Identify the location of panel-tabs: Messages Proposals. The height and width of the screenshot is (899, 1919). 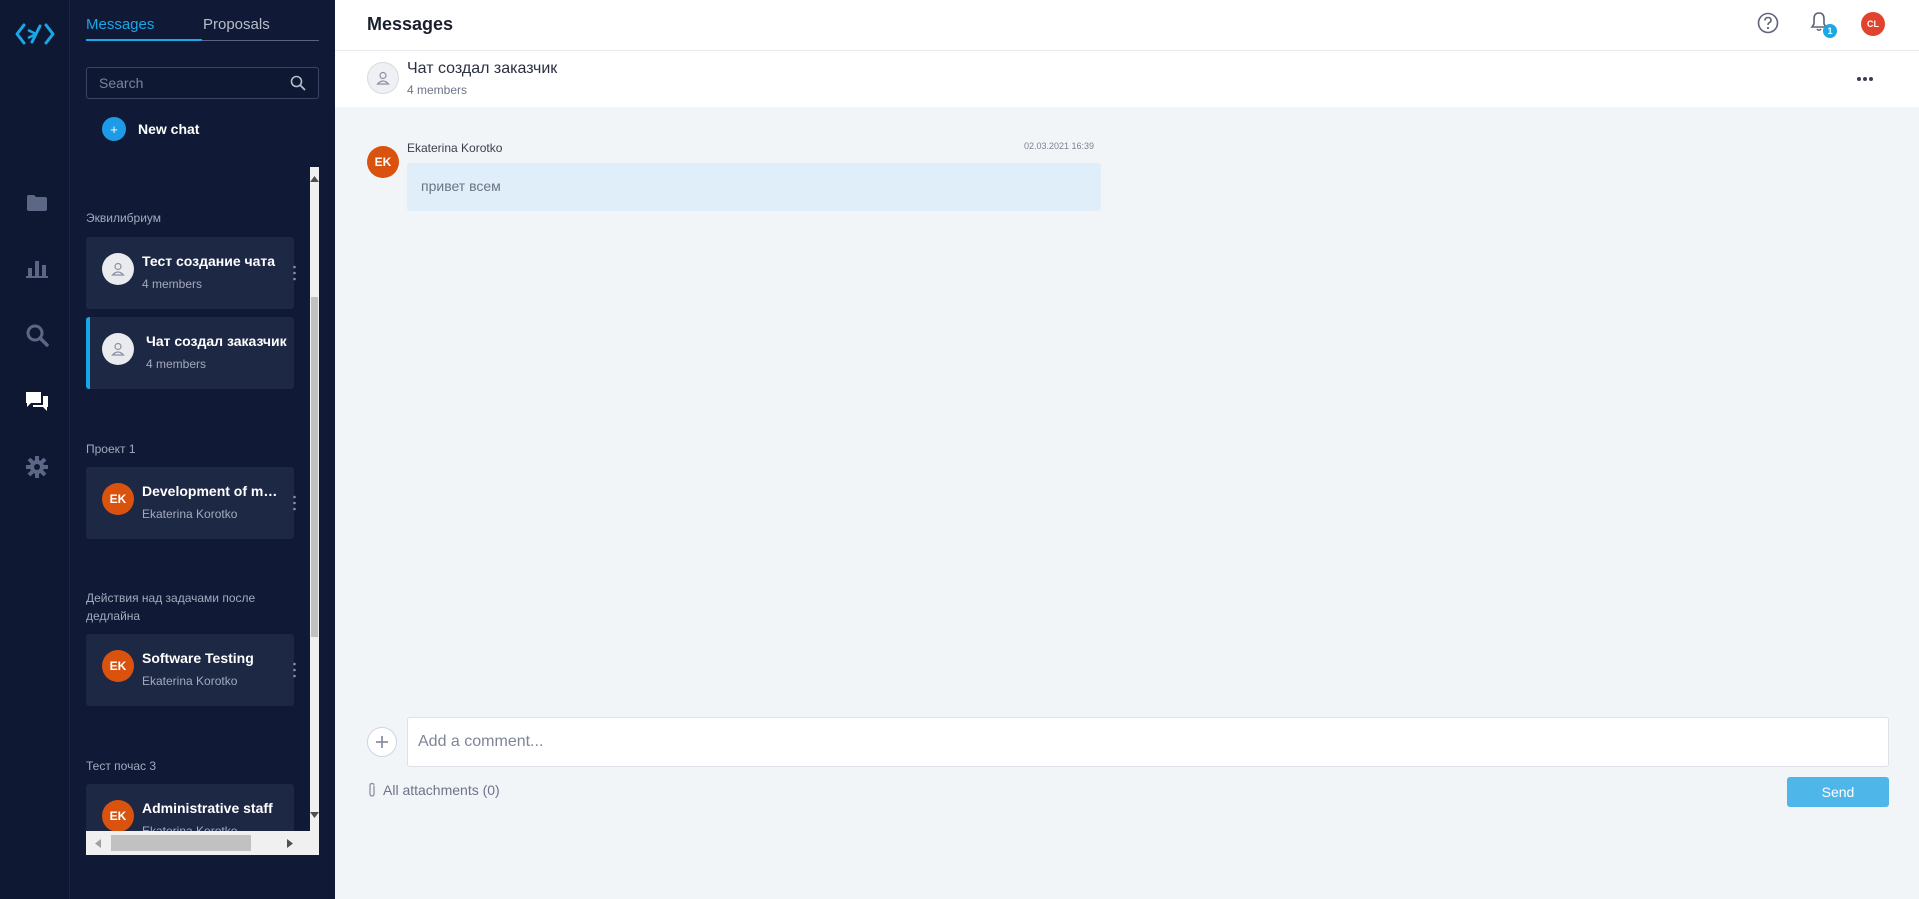
(202, 28).